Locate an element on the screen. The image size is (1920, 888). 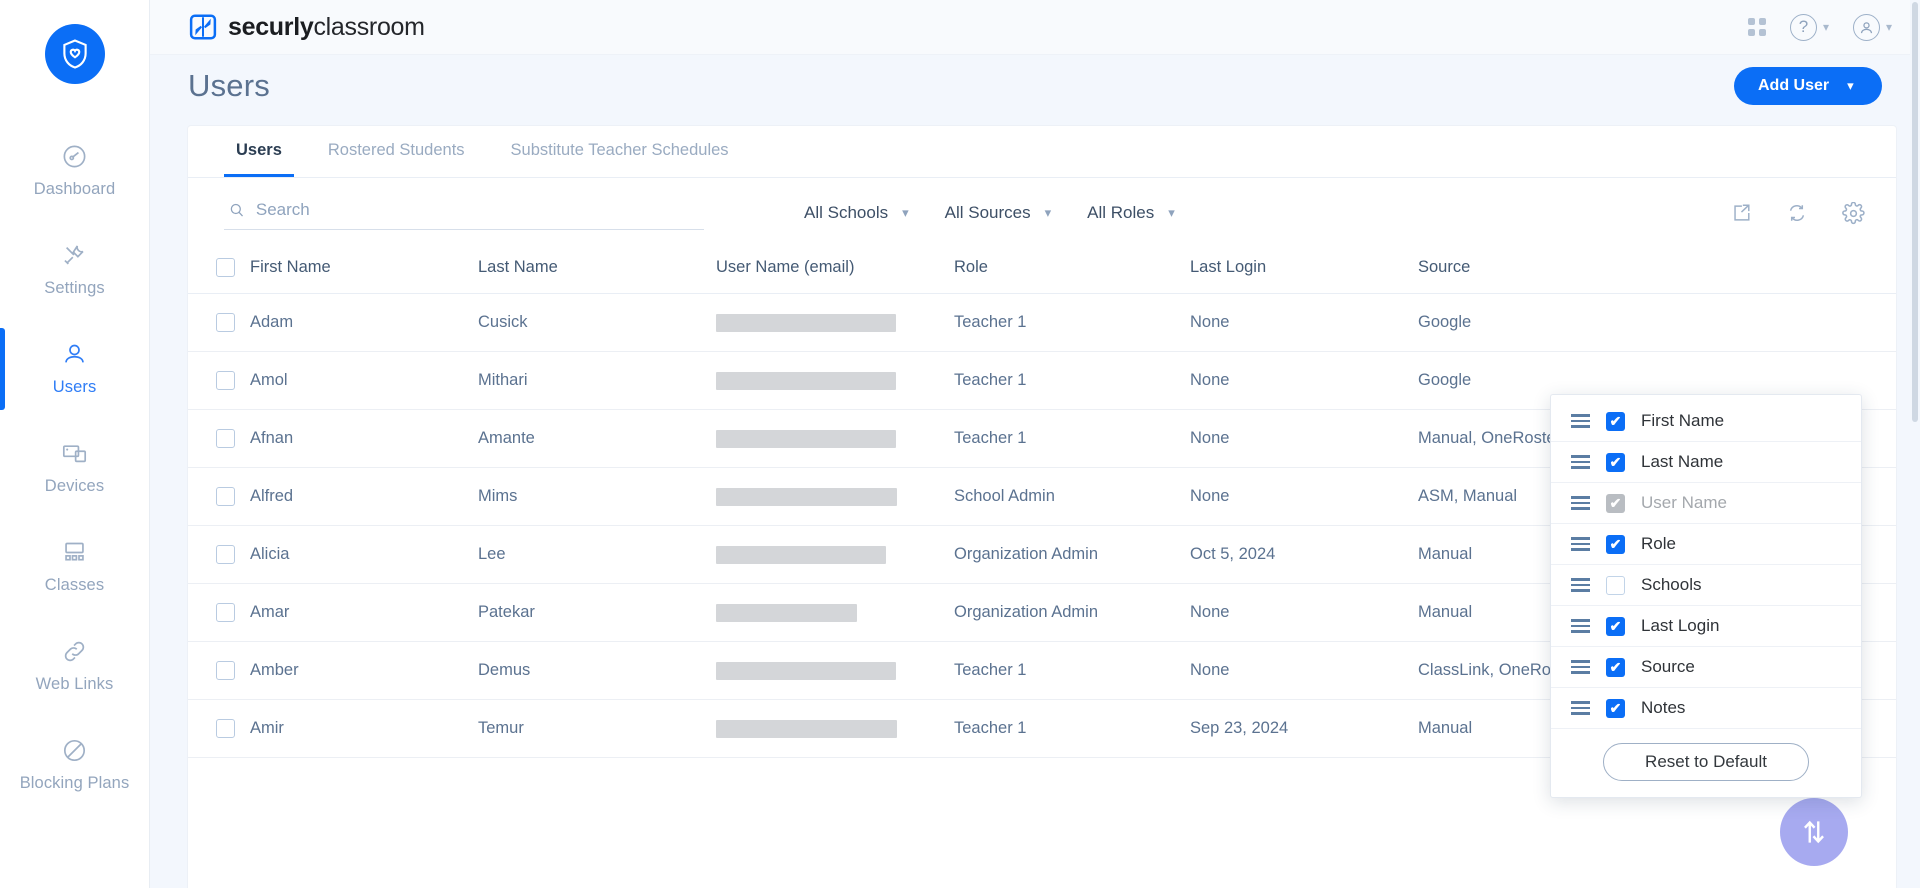
tab-users: Users is located at coordinates (259, 151).